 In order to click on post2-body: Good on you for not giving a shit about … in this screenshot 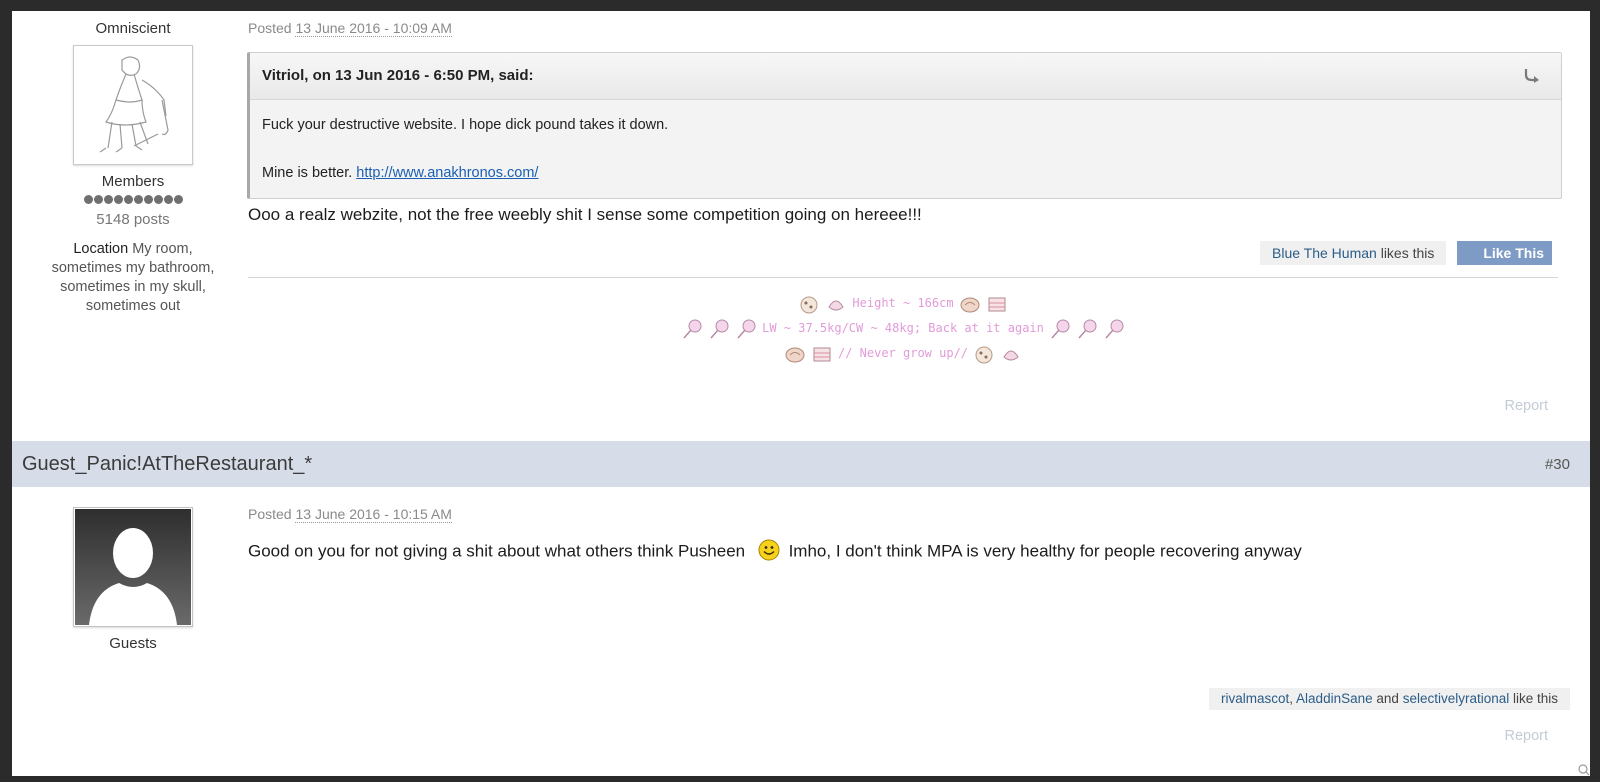, I will do `click(775, 551)`.